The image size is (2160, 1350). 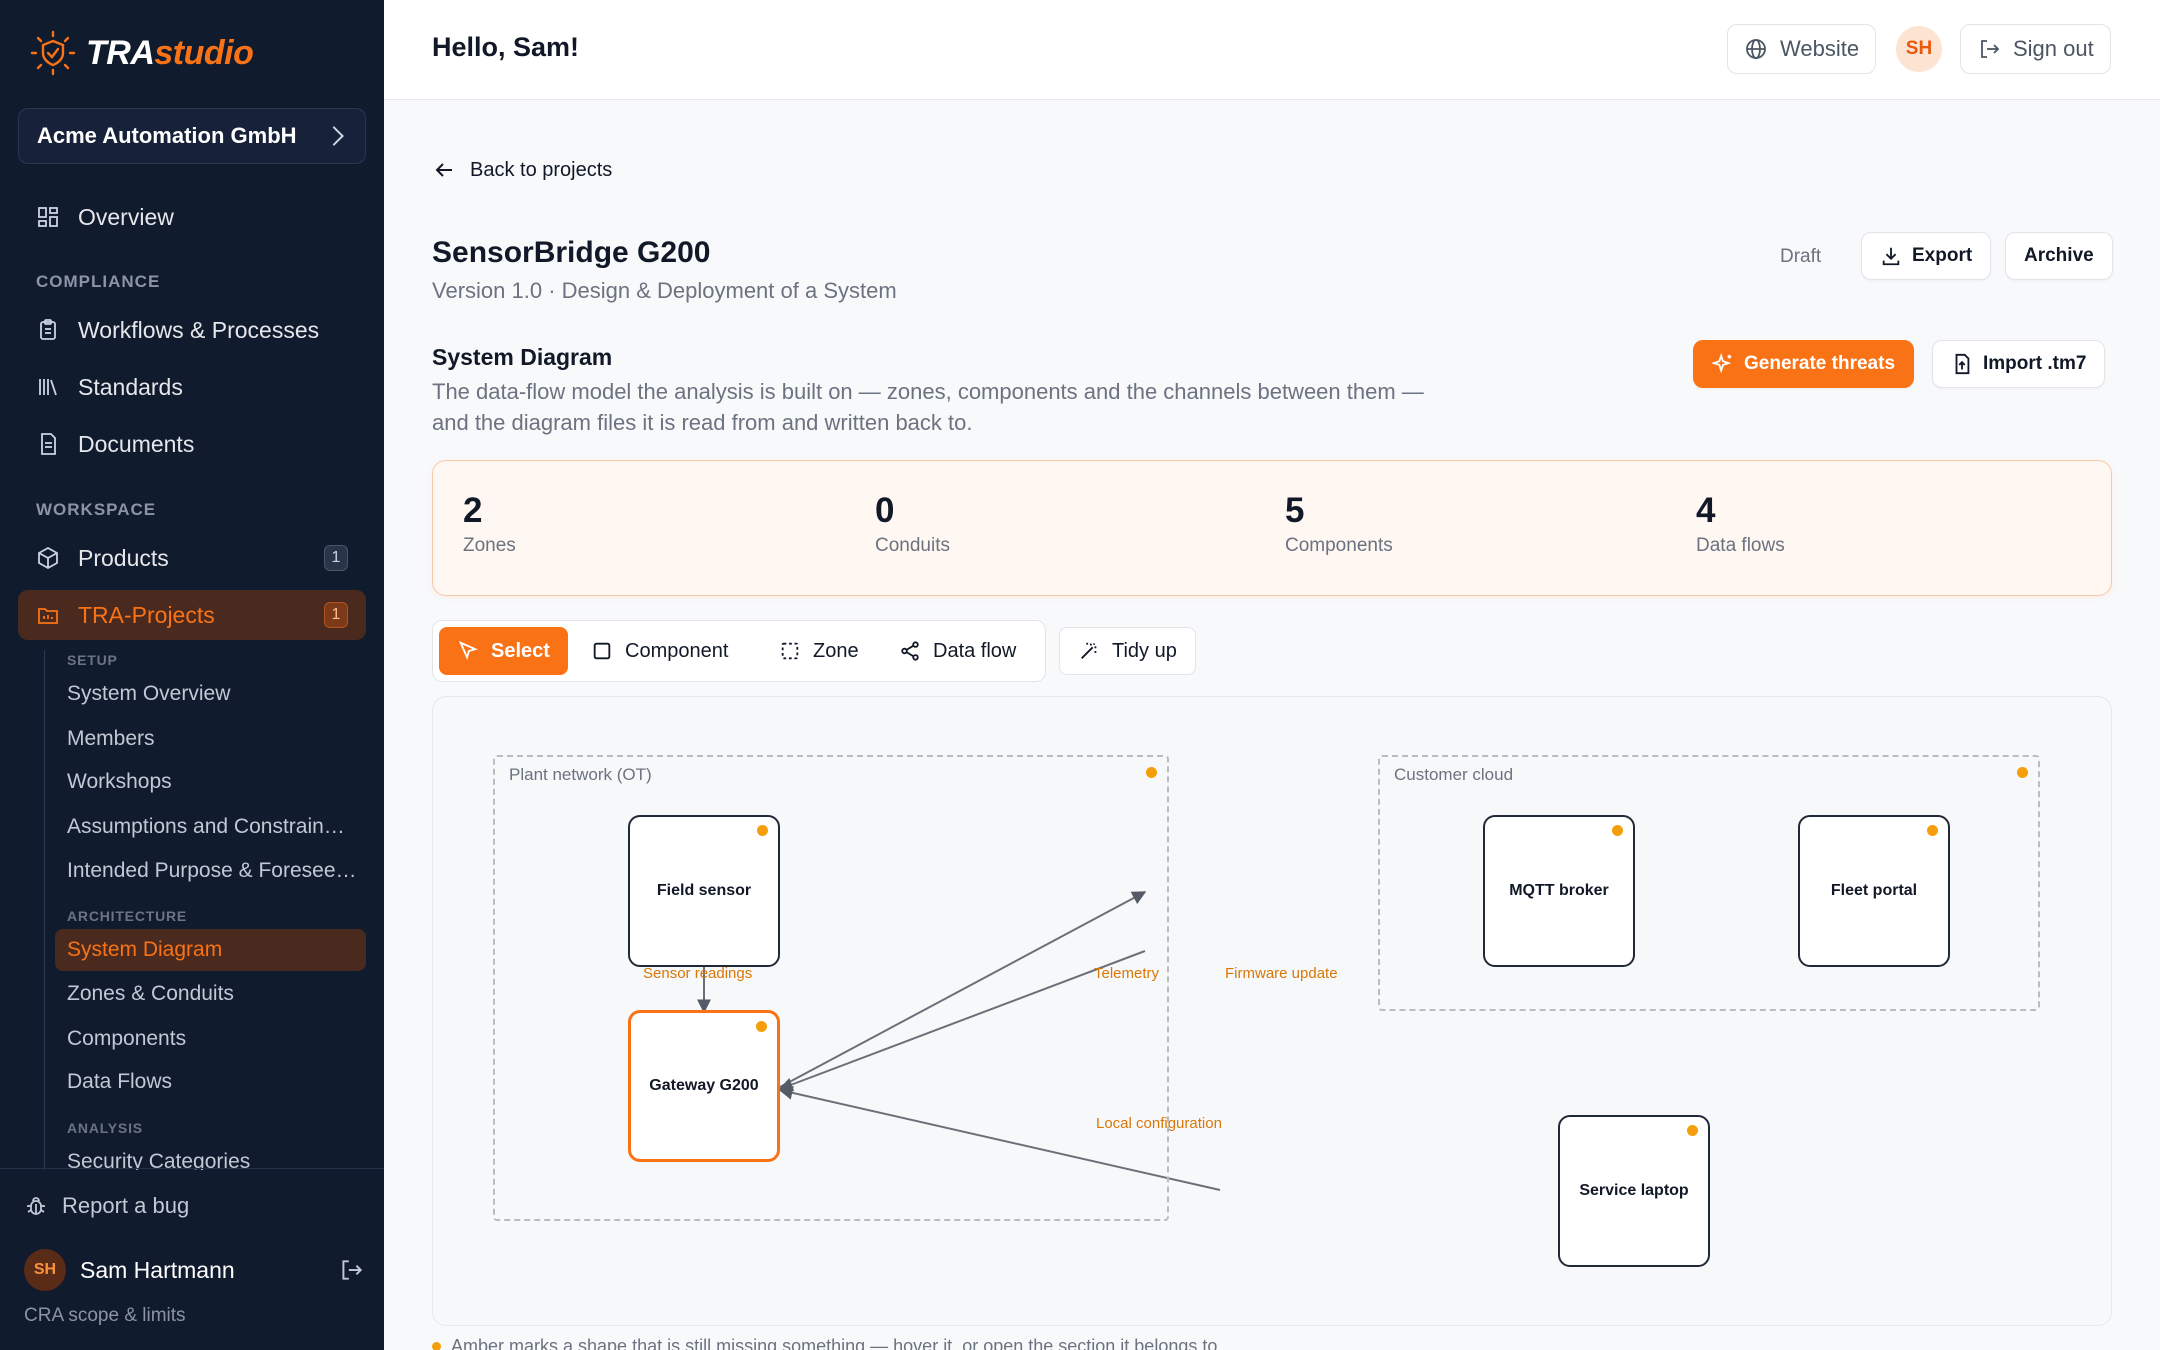 I want to click on generate-threats-button: Generate threats, so click(x=1804, y=364).